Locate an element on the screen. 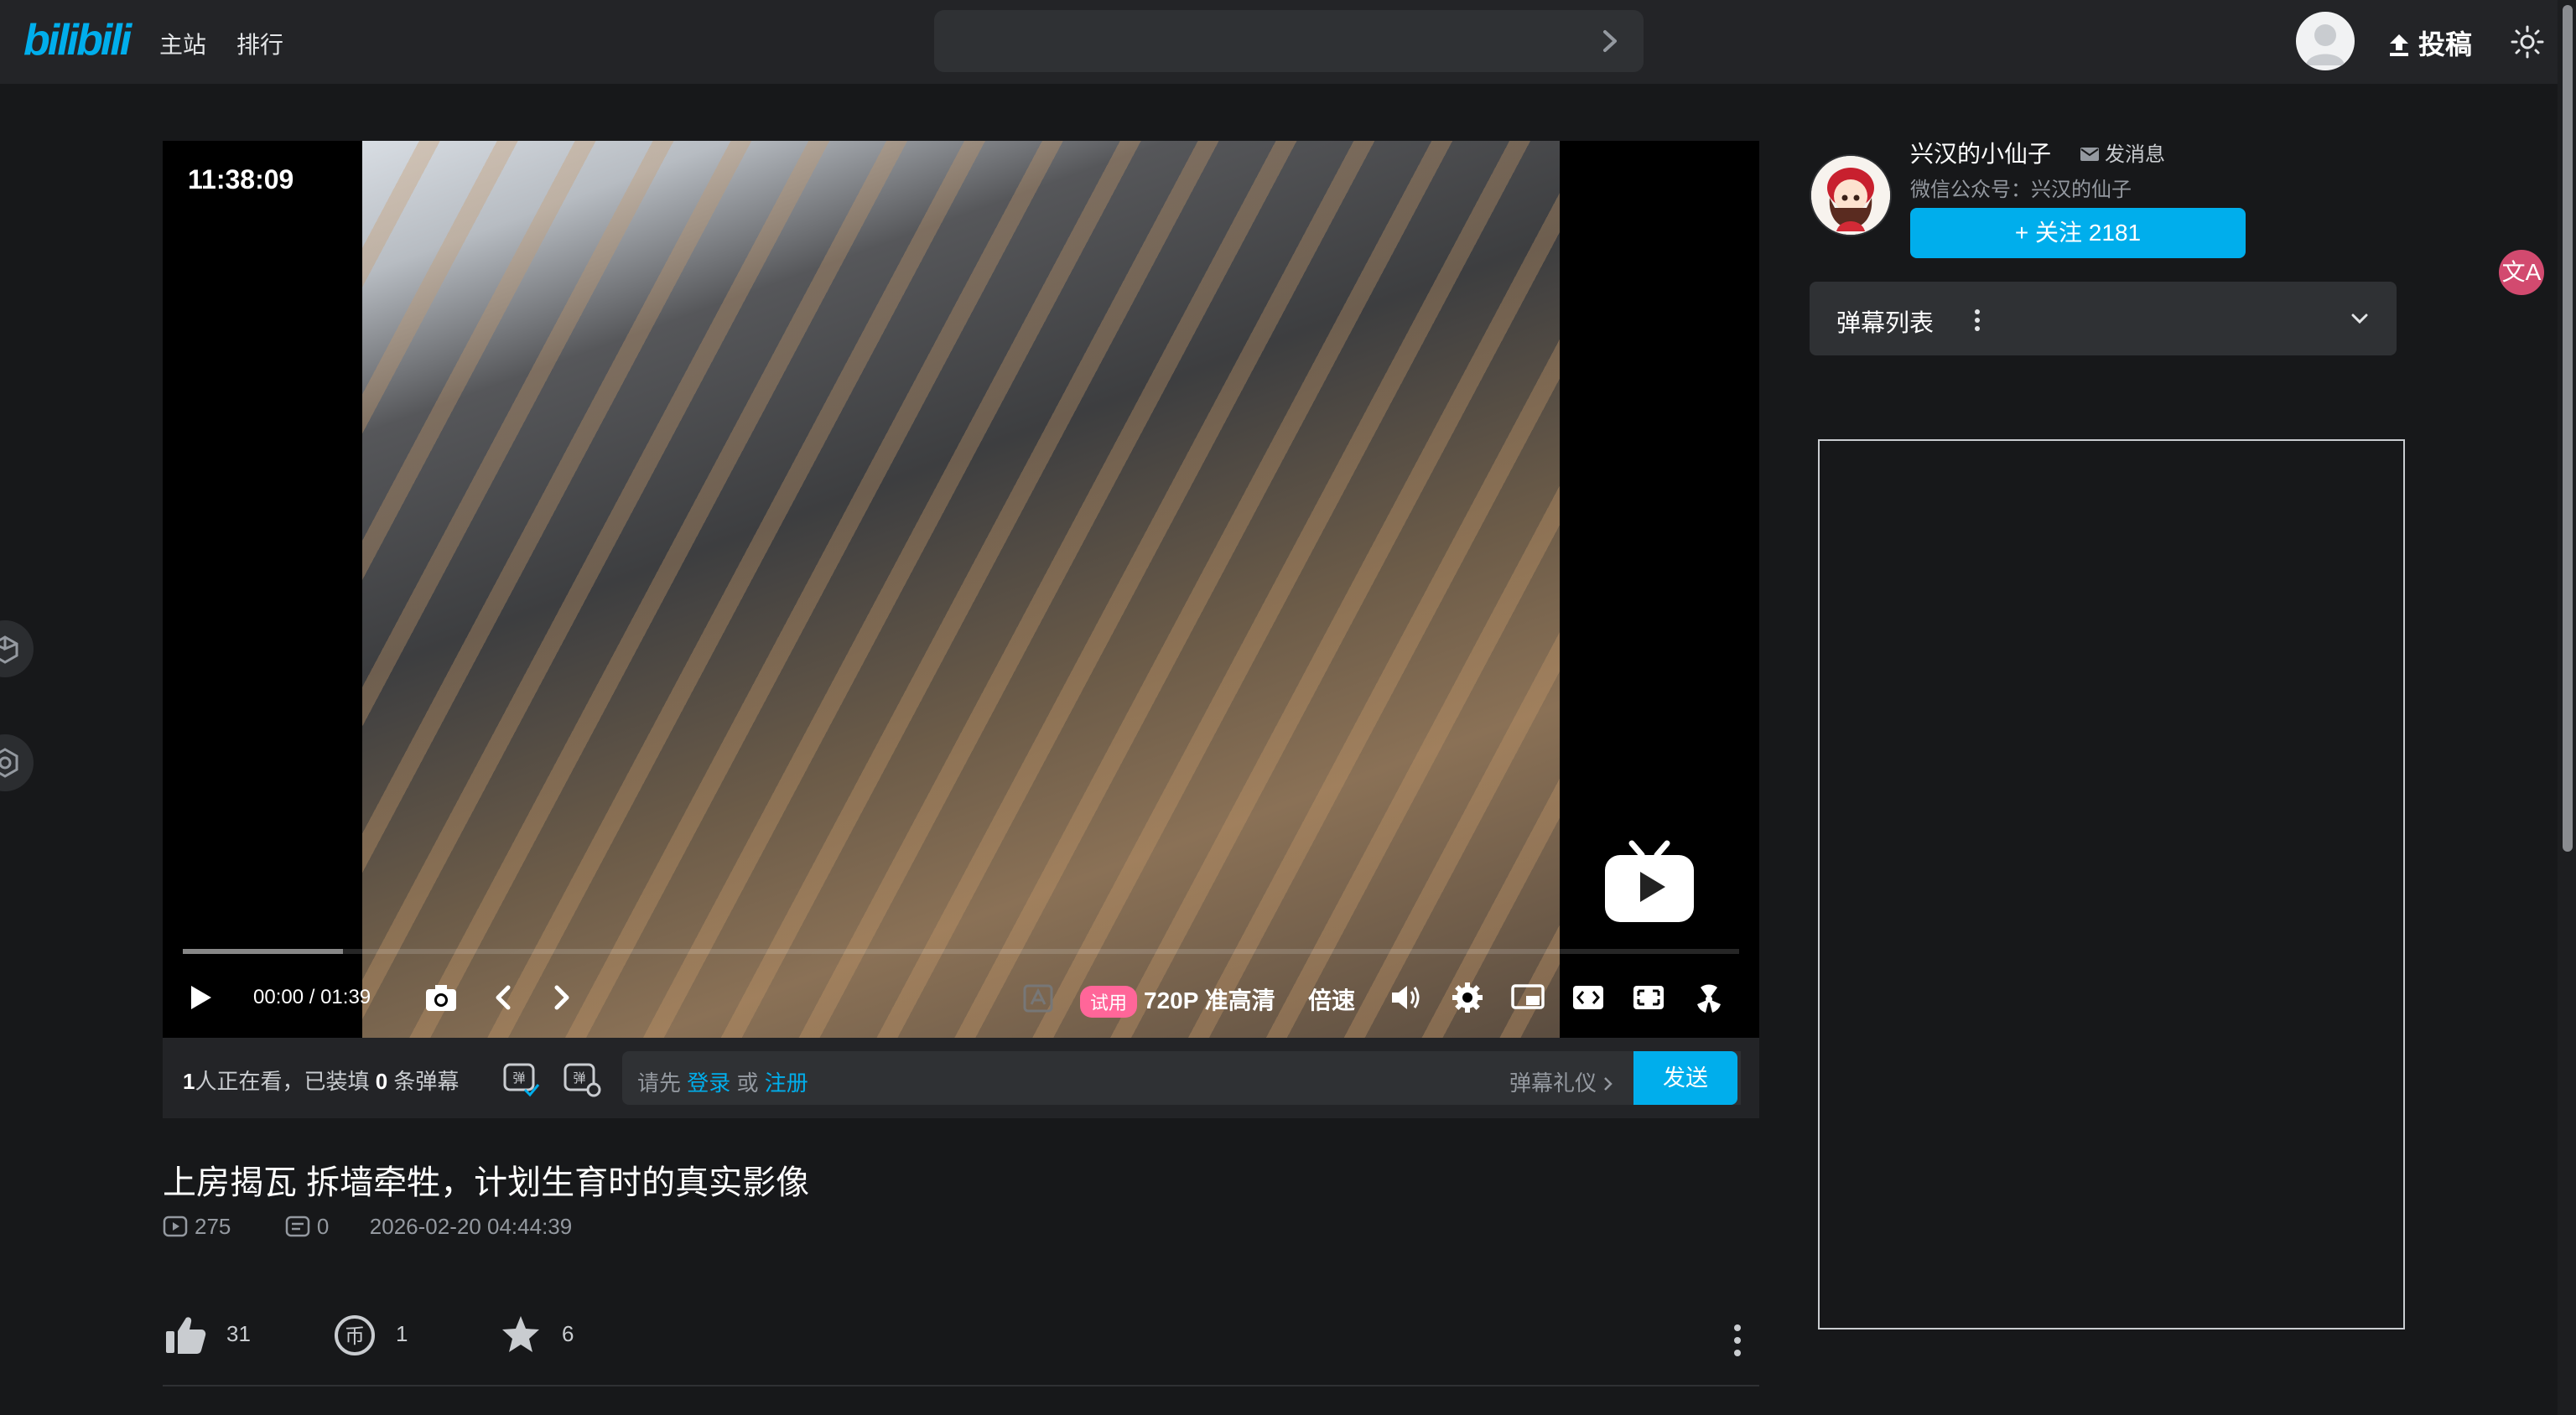 The image size is (2576, 1415). viewer-count: 1 is located at coordinates (189, 1081).